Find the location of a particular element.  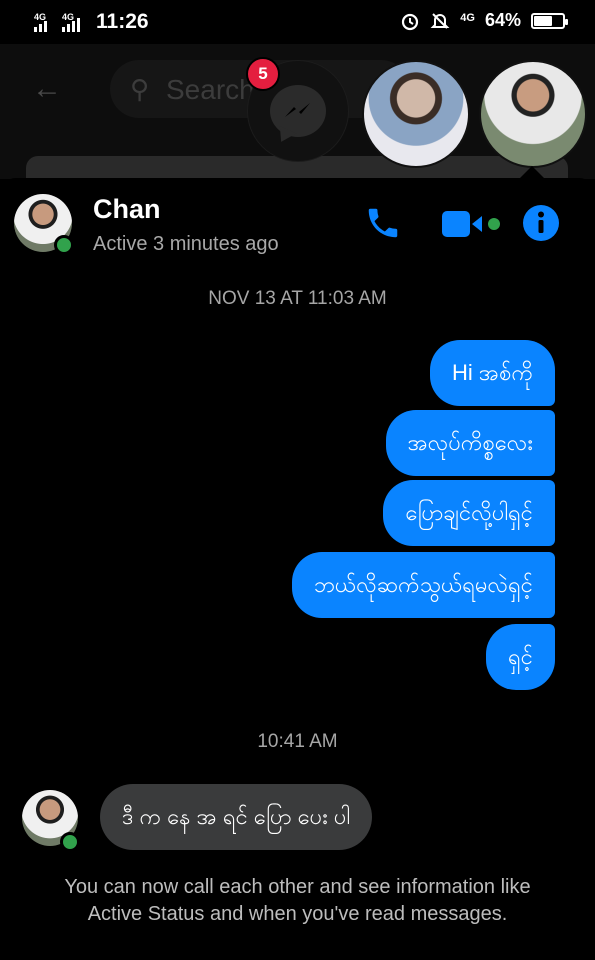

message-timestamp: 10:41 AM is located at coordinates (297, 741).